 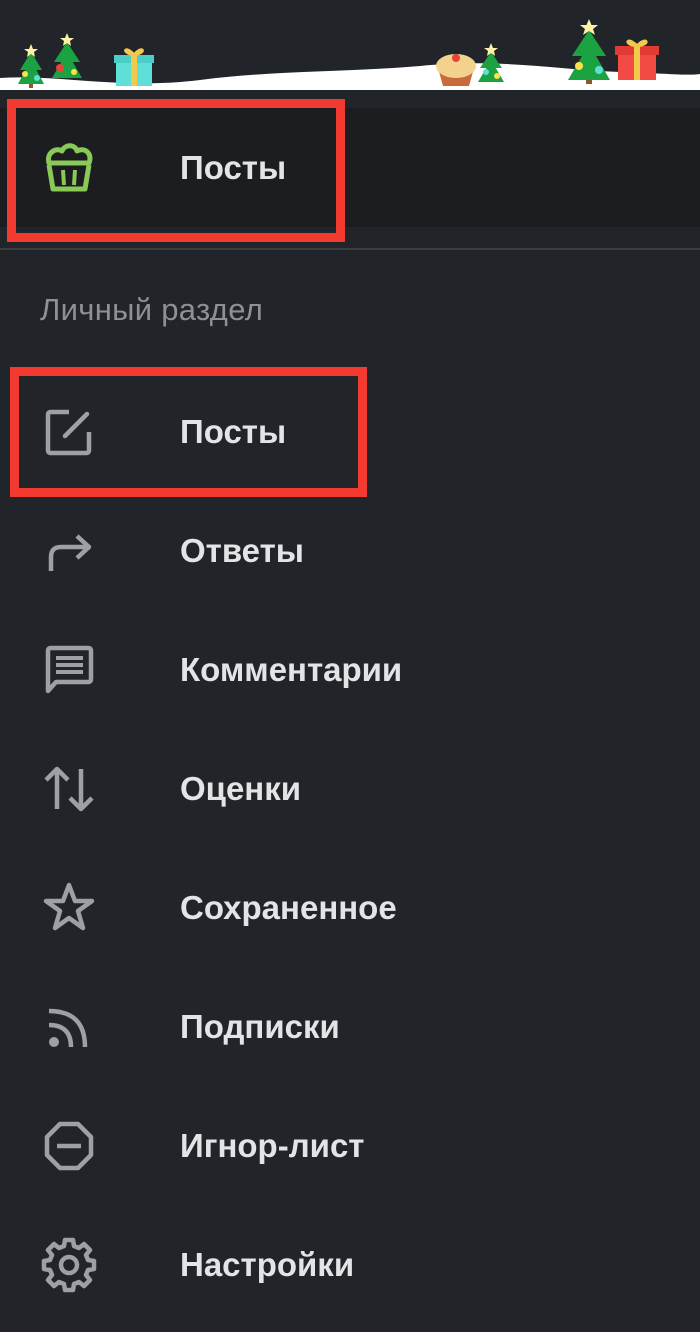 I want to click on nav-item-label: Комментарии, so click(x=291, y=669).